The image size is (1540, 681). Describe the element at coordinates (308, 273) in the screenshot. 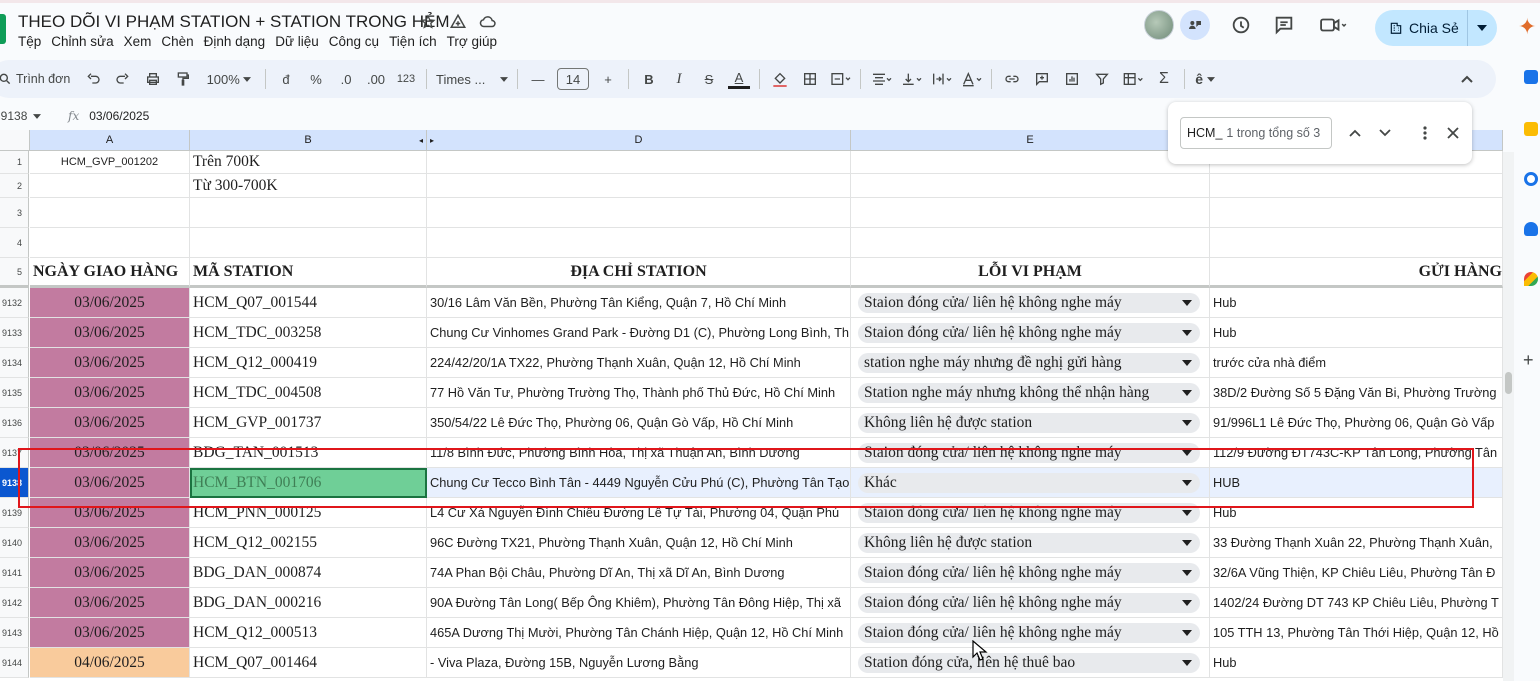

I see `header-station-code: MÃ STATION` at that location.